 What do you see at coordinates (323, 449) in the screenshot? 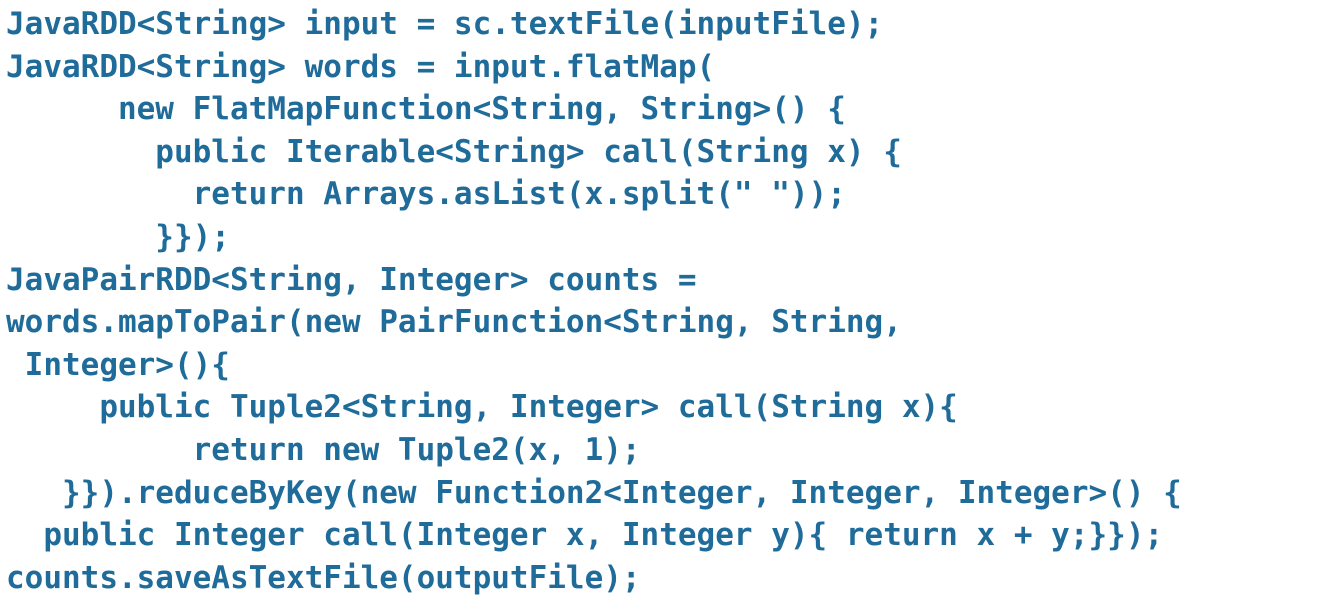
I see `code-line: return new Tuple2(x, 1);` at bounding box center [323, 449].